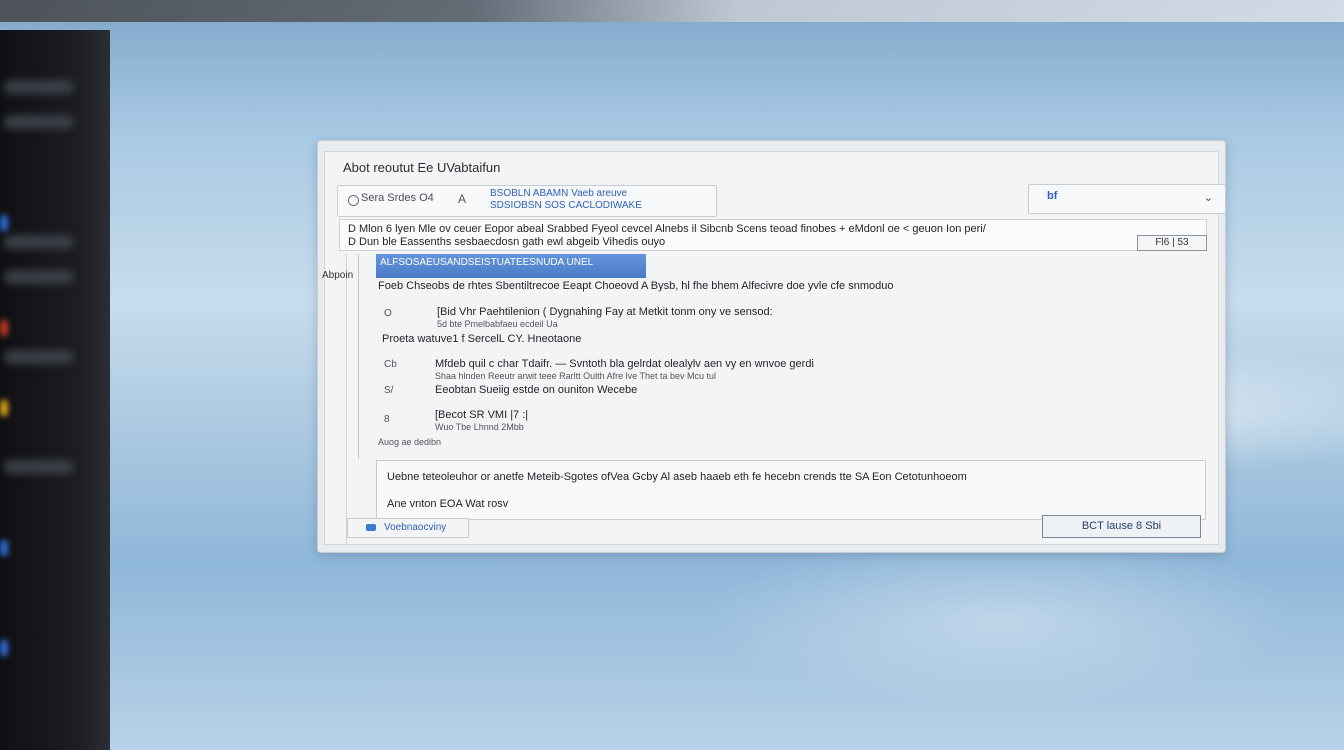  What do you see at coordinates (487, 262) in the screenshot?
I see `selected-result-text: ALFSOSAEUSANDSEISTUATEESNUDA UNEL` at bounding box center [487, 262].